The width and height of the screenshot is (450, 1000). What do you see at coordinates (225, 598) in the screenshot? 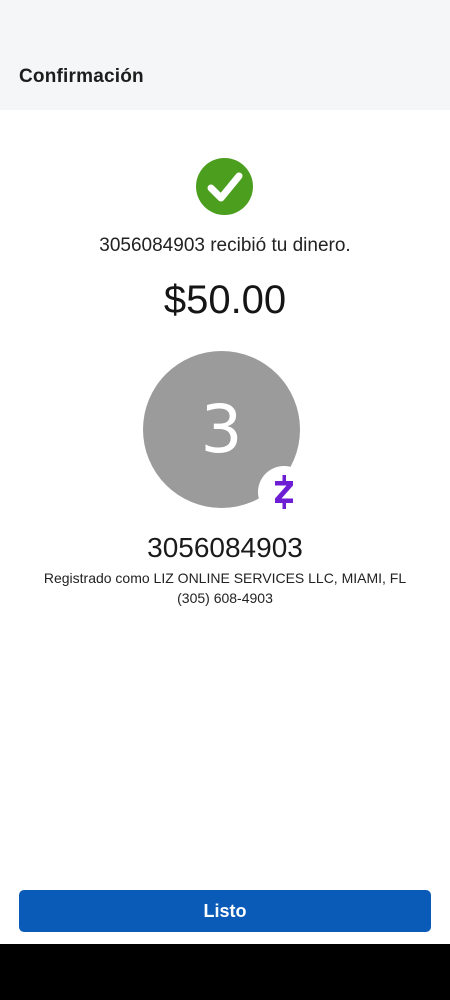
I see `recipient-phone: (305) 608-4903` at bounding box center [225, 598].